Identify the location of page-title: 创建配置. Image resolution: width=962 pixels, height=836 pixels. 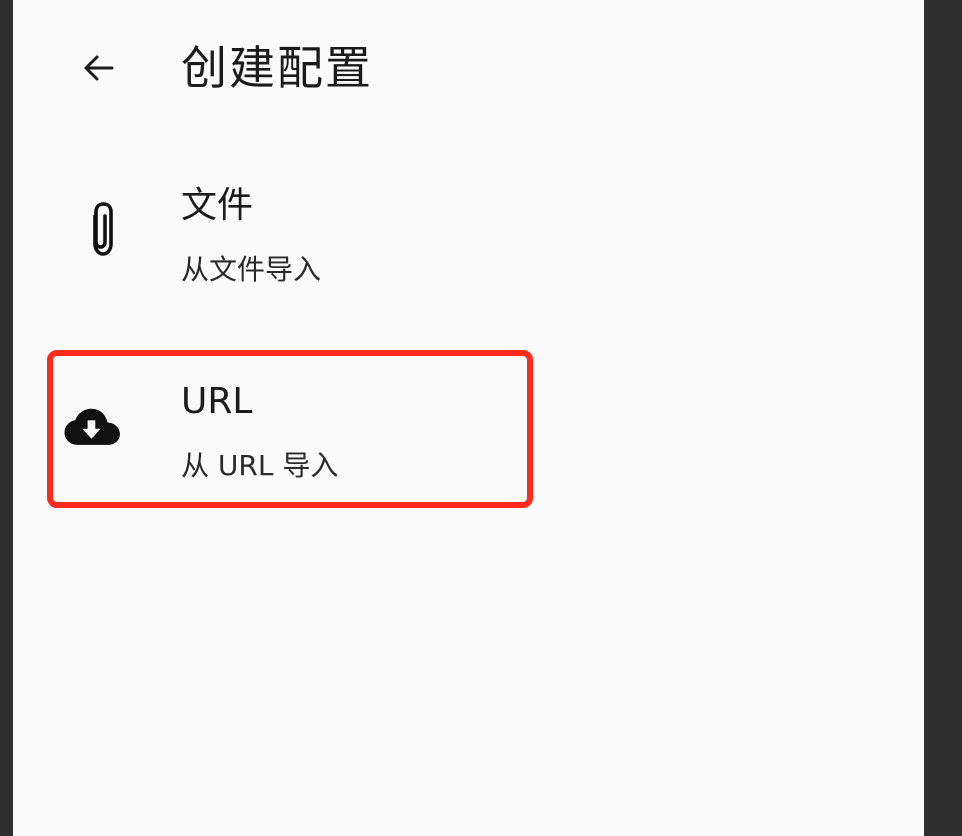
(277, 68).